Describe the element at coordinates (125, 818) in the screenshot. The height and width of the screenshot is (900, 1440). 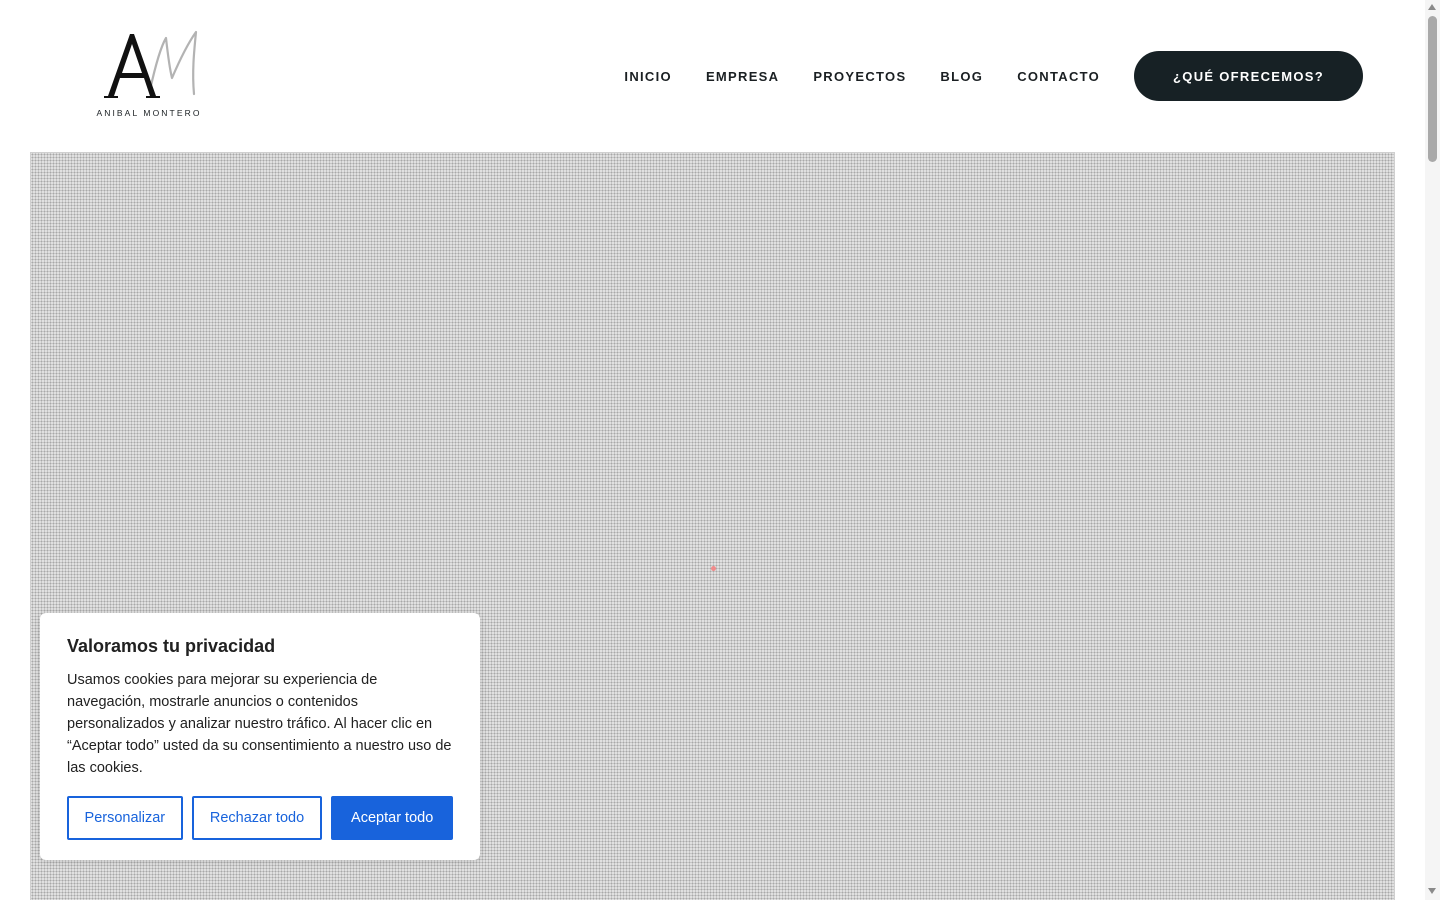
I see `customize-button: Personalizar` at that location.